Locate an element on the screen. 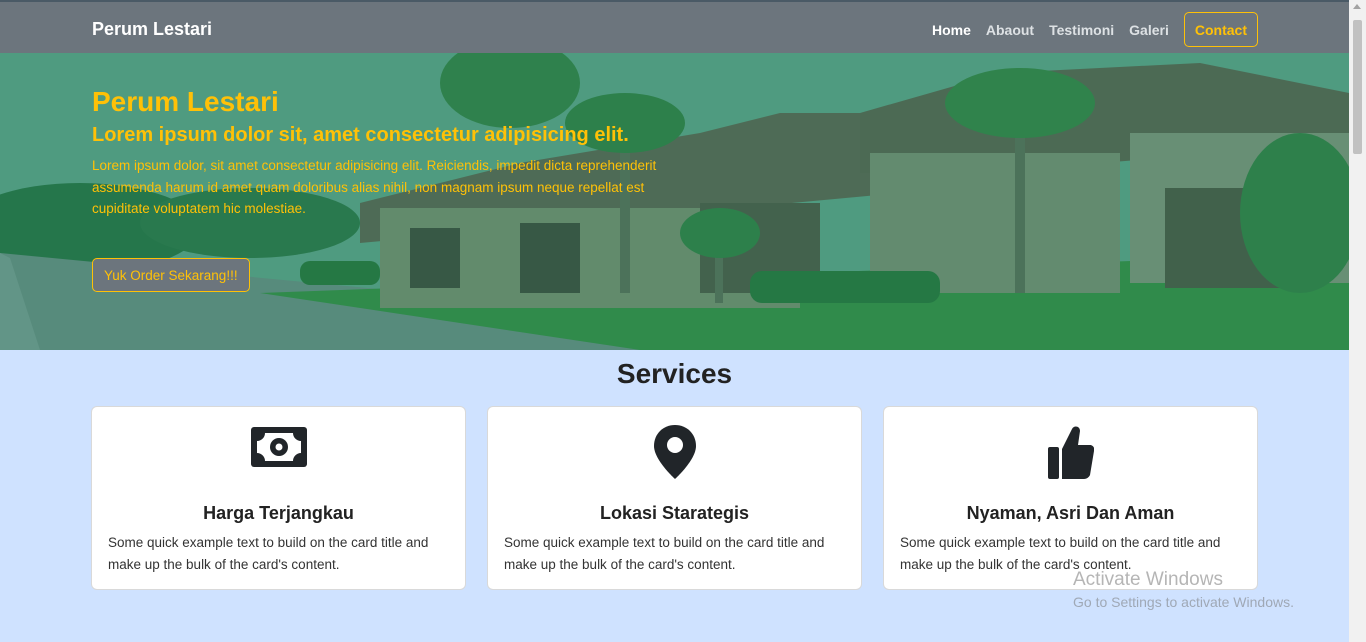 This screenshot has width=1366, height=642. watermark-subtitle: Go to Settings to activate Windows. is located at coordinates (1183, 602).